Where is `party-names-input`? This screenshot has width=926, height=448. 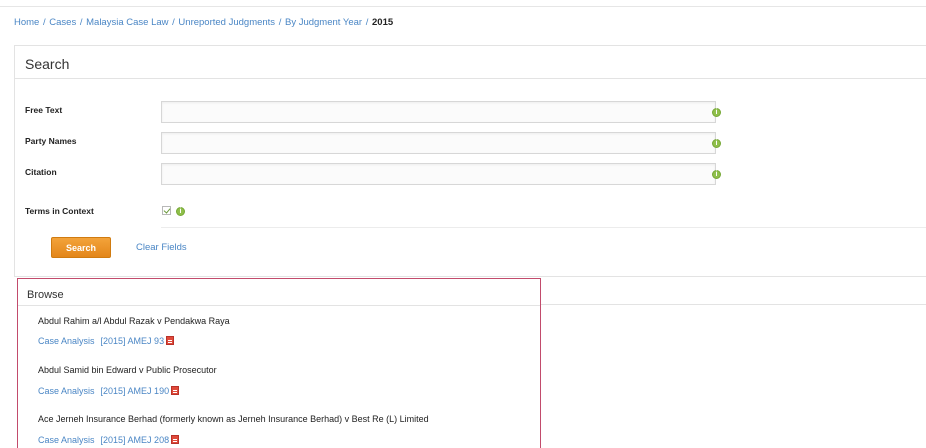
party-names-input is located at coordinates (438, 143).